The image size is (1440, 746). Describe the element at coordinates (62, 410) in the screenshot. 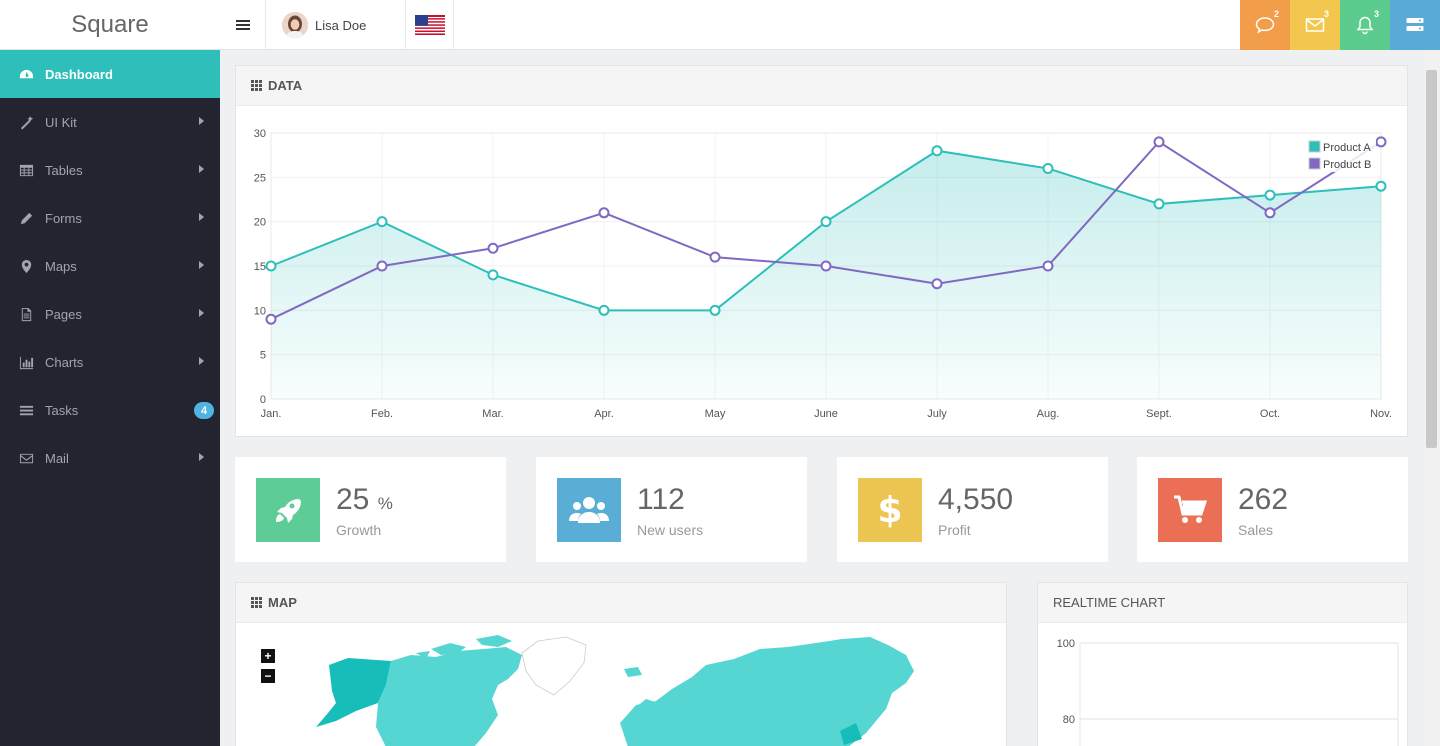

I see `sidebar-item-label: Tasks` at that location.